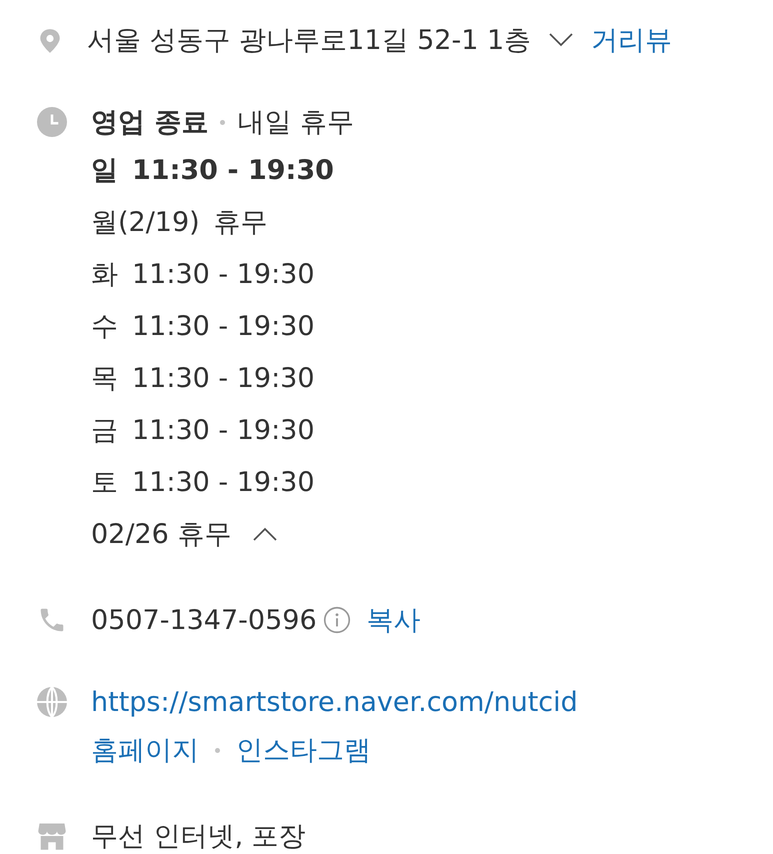 The height and width of the screenshot is (854, 773). Describe the element at coordinates (295, 123) in the screenshot. I see `status-note: 내일 휴무` at that location.